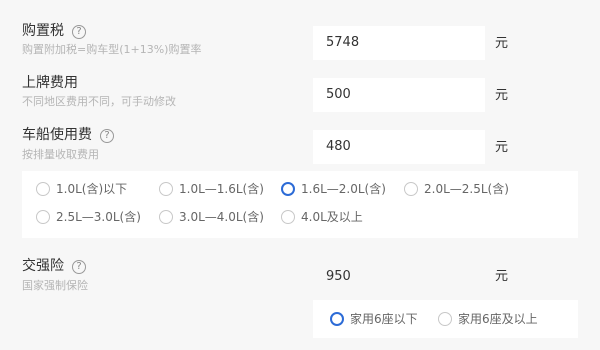 This screenshot has width=600, height=350. What do you see at coordinates (502, 95) in the screenshot?
I see `plate-fee-unit: 元` at bounding box center [502, 95].